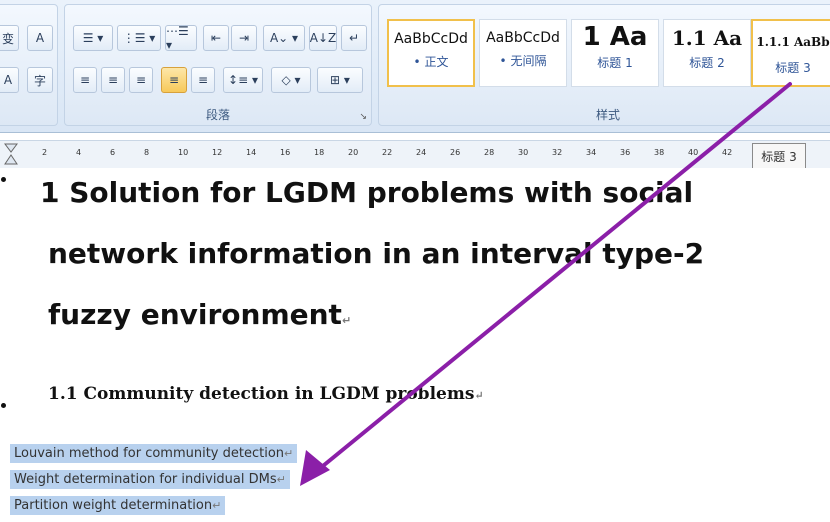 The image size is (830, 522). What do you see at coordinates (93, 38) in the screenshot?
I see `bullets-button: ☰ ▾` at bounding box center [93, 38].